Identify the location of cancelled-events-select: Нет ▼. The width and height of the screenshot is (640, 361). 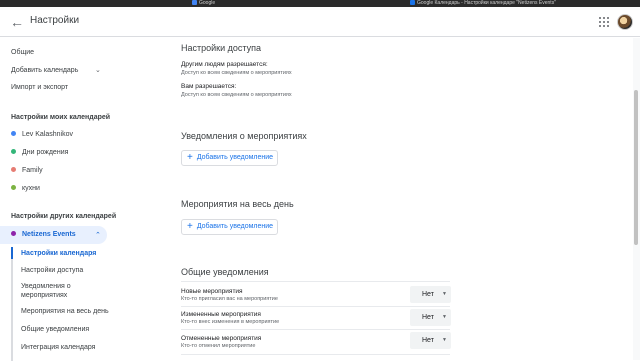
(430, 340).